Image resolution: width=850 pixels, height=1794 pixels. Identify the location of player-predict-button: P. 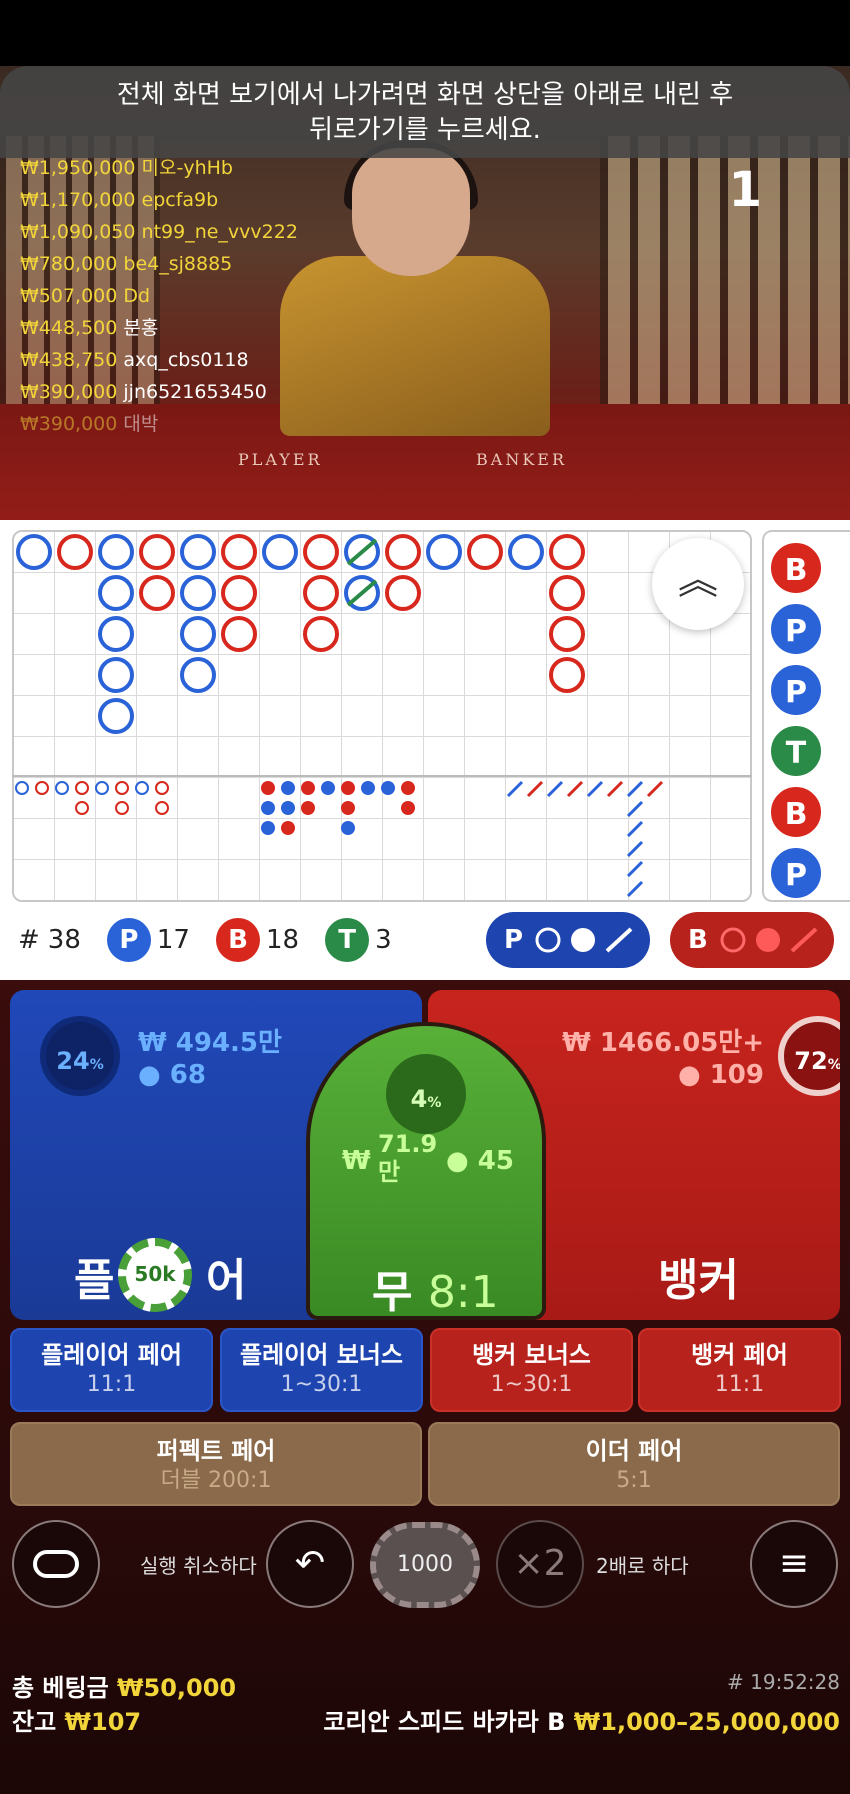
(568, 940).